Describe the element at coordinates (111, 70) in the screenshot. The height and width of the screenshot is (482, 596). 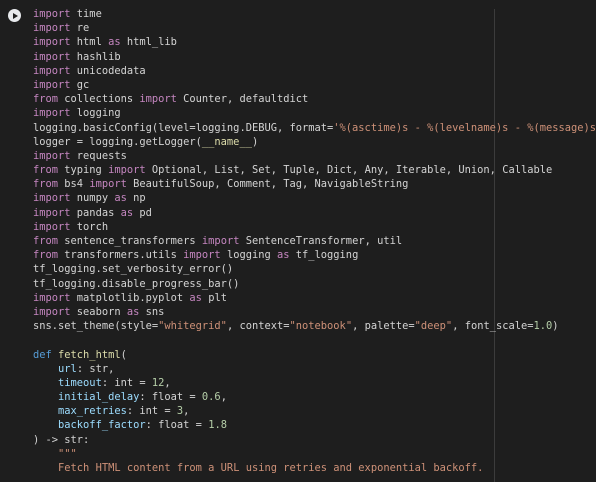
I see `code-token: unicodedata` at that location.